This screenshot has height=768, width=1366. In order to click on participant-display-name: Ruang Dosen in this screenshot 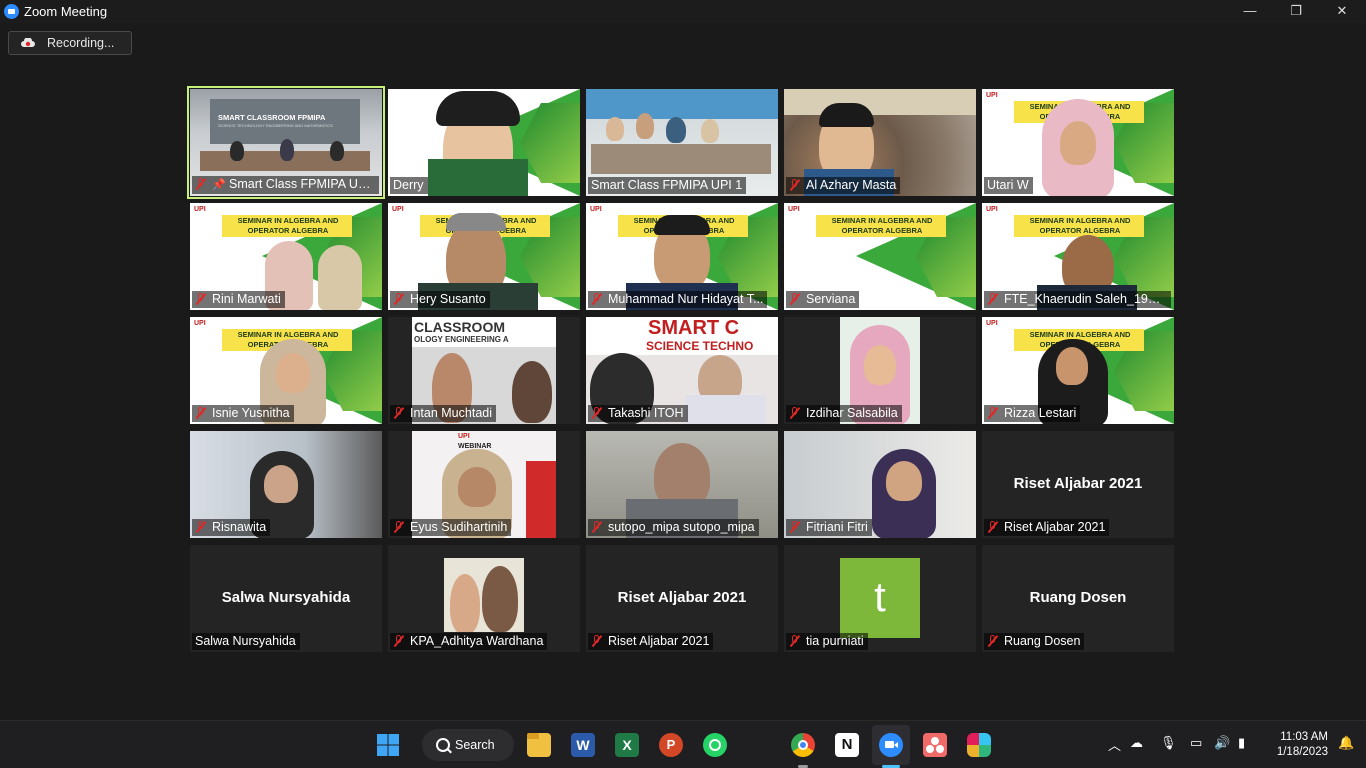, I will do `click(1078, 597)`.